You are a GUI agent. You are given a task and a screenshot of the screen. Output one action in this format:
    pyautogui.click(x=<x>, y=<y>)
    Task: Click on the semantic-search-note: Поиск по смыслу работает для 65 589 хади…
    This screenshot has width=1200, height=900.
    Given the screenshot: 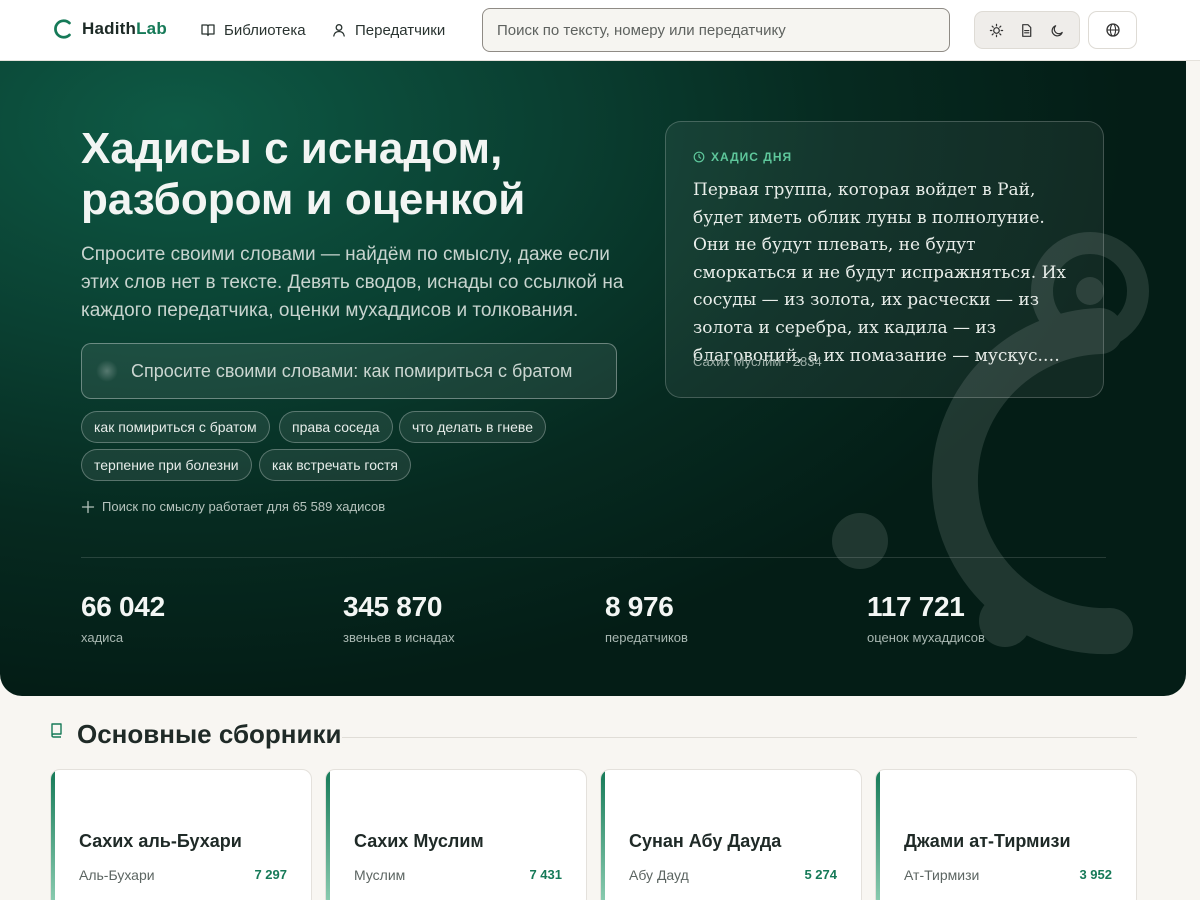 What is the action you would take?
    pyautogui.click(x=233, y=506)
    